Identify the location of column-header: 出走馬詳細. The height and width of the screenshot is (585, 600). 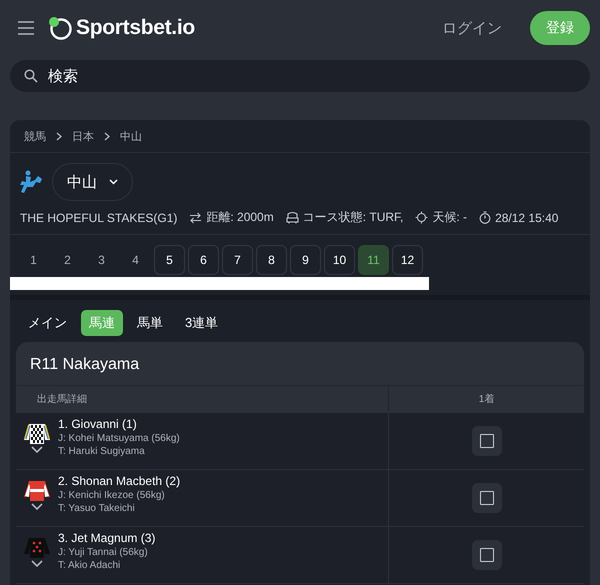
(62, 399).